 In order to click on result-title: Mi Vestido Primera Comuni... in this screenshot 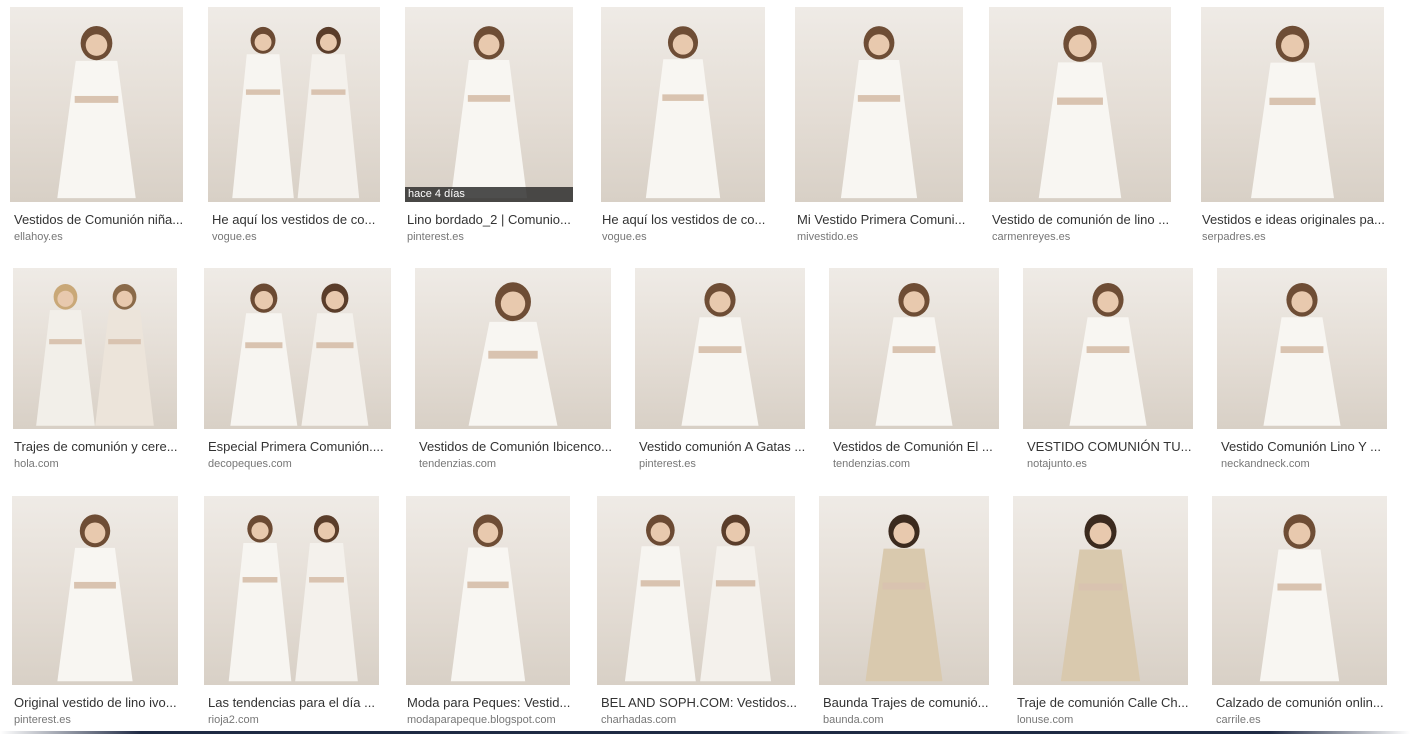, I will do `click(886, 219)`.